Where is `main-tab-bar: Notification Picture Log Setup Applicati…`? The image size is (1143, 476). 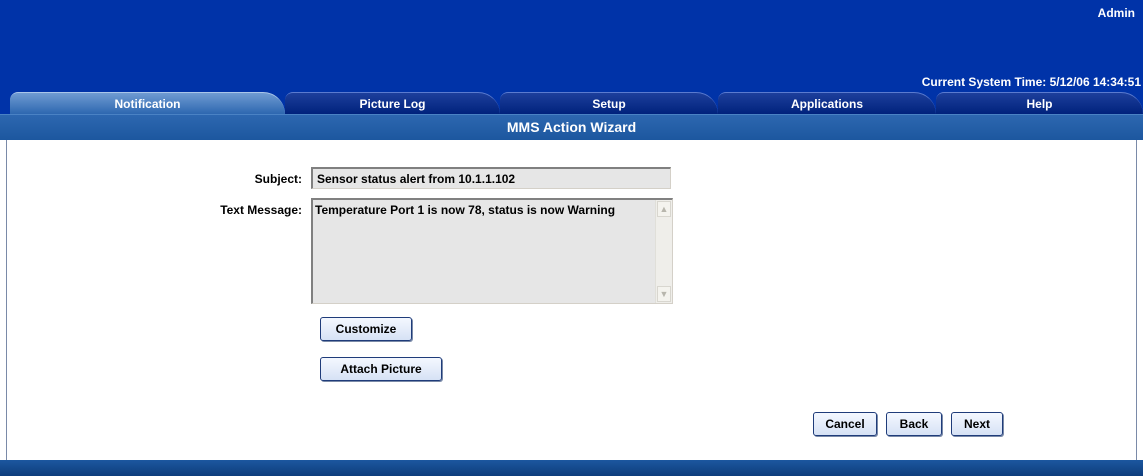
main-tab-bar: Notification Picture Log Setup Applicati… is located at coordinates (571, 103).